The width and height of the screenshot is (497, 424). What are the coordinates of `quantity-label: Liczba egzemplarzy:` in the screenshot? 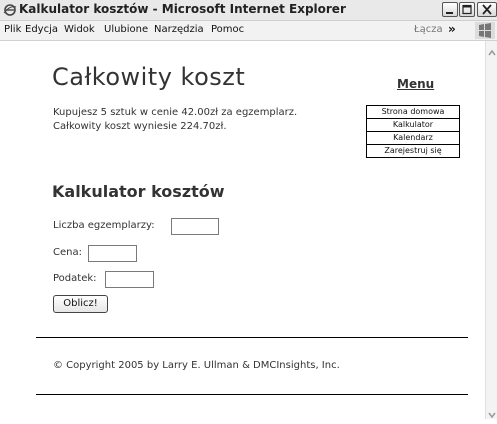 It's located at (104, 225).